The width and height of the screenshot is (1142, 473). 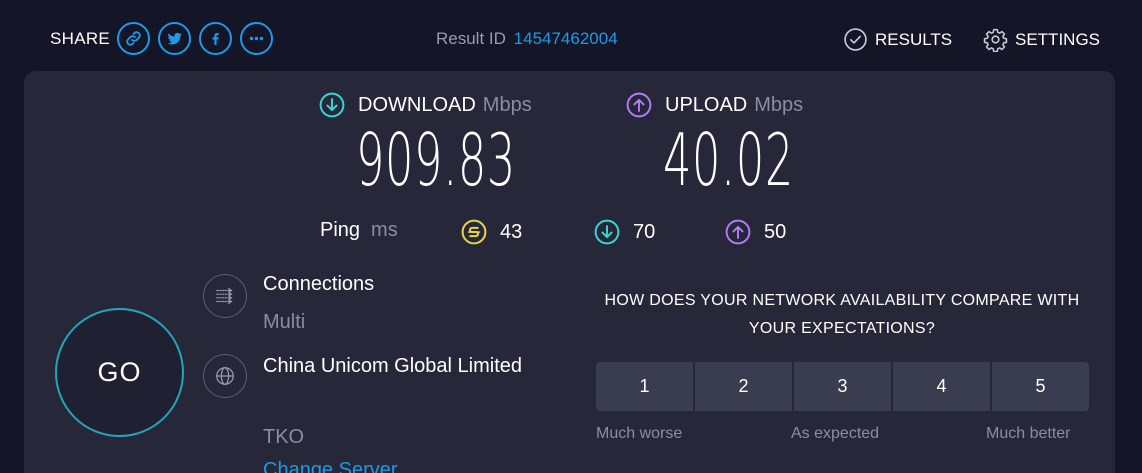 I want to click on scale-label-low: Much worse, so click(x=639, y=433).